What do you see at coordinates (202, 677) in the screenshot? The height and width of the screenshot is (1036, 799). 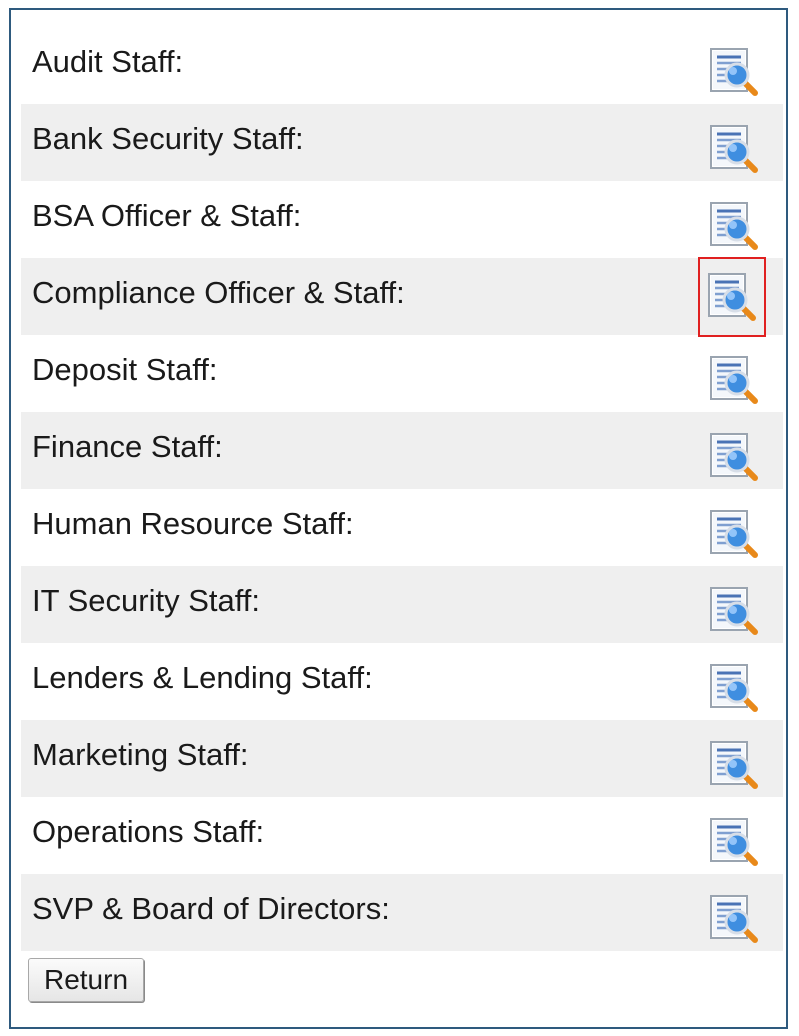 I see `staff-group-label: Lenders & Lending Staff:` at bounding box center [202, 677].